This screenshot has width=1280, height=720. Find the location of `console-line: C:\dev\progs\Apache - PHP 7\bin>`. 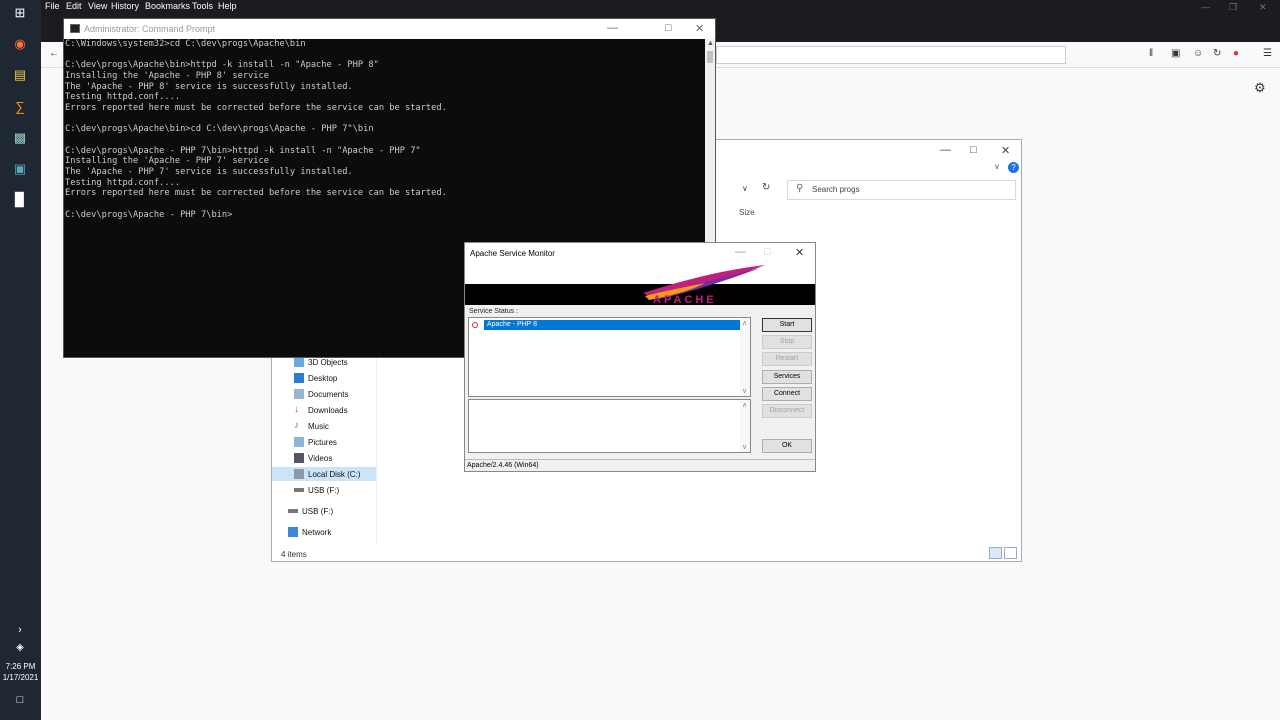

console-line: C:\dev\progs\Apache - PHP 7\bin> is located at coordinates (149, 214).